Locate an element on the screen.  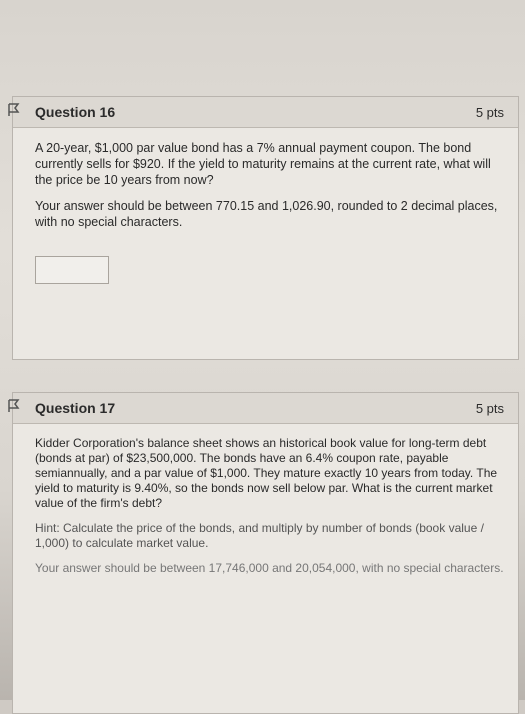
question-16-title: Question 16 is located at coordinates (75, 112).